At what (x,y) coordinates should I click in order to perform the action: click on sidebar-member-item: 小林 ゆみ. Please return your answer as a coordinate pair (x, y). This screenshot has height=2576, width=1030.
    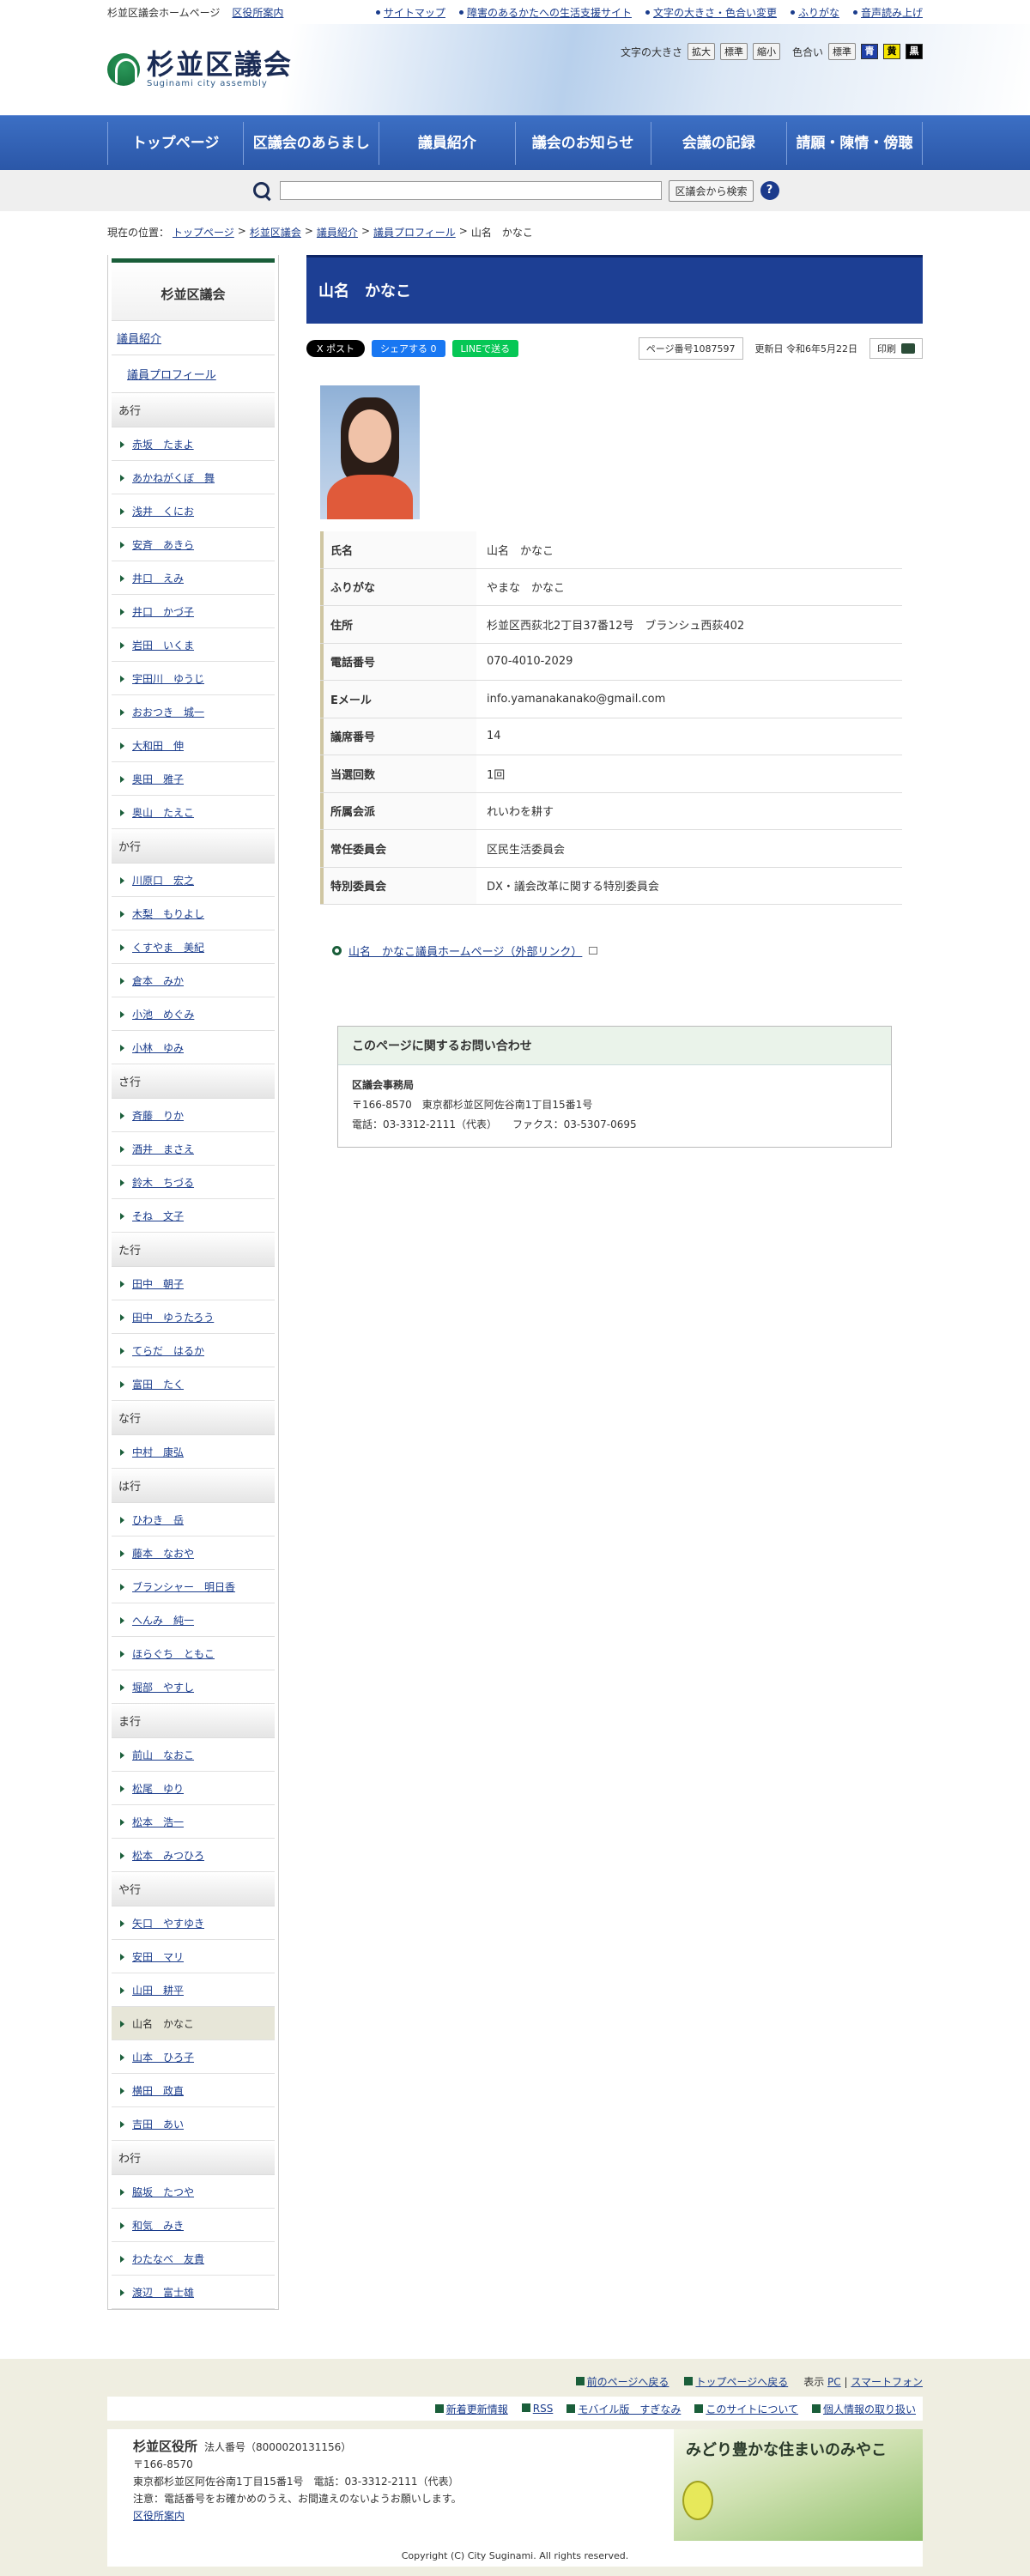
    Looking at the image, I should click on (193, 1047).